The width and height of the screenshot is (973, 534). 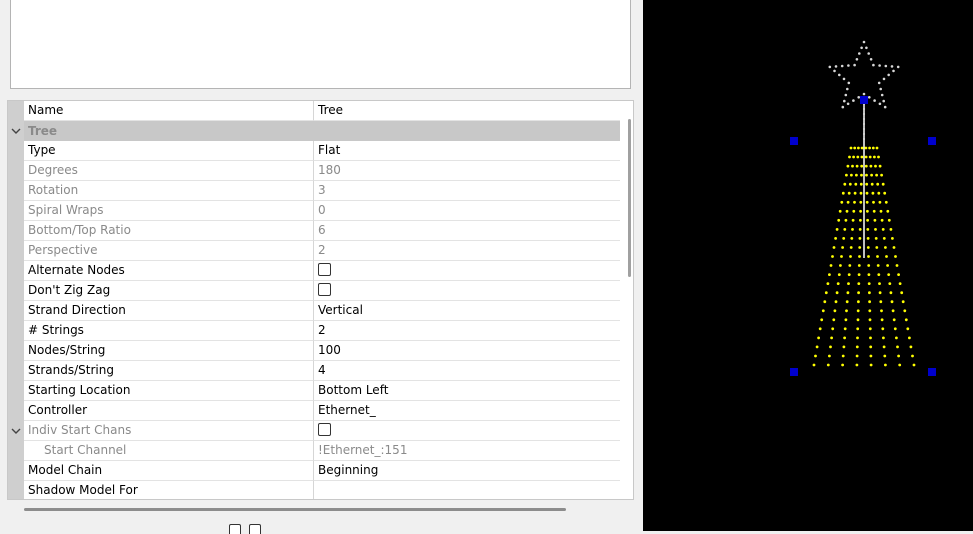 I want to click on property-row: Controller Ethernet_, so click(x=314, y=411).